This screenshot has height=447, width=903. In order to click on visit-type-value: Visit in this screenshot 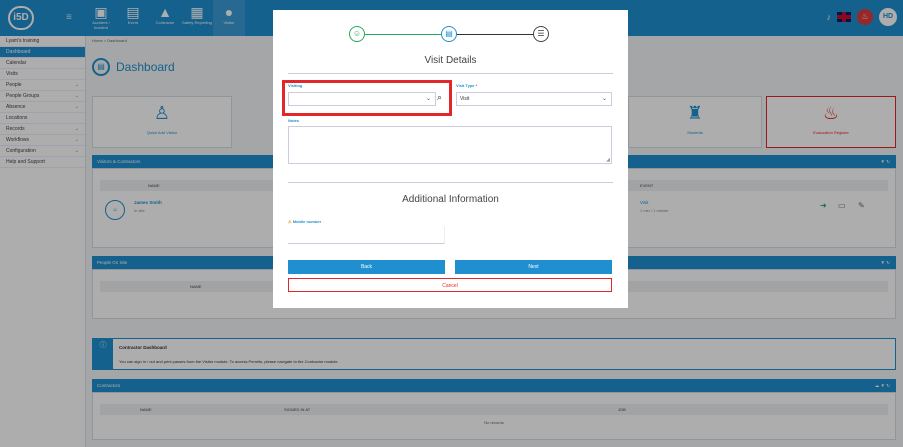, I will do `click(465, 99)`.